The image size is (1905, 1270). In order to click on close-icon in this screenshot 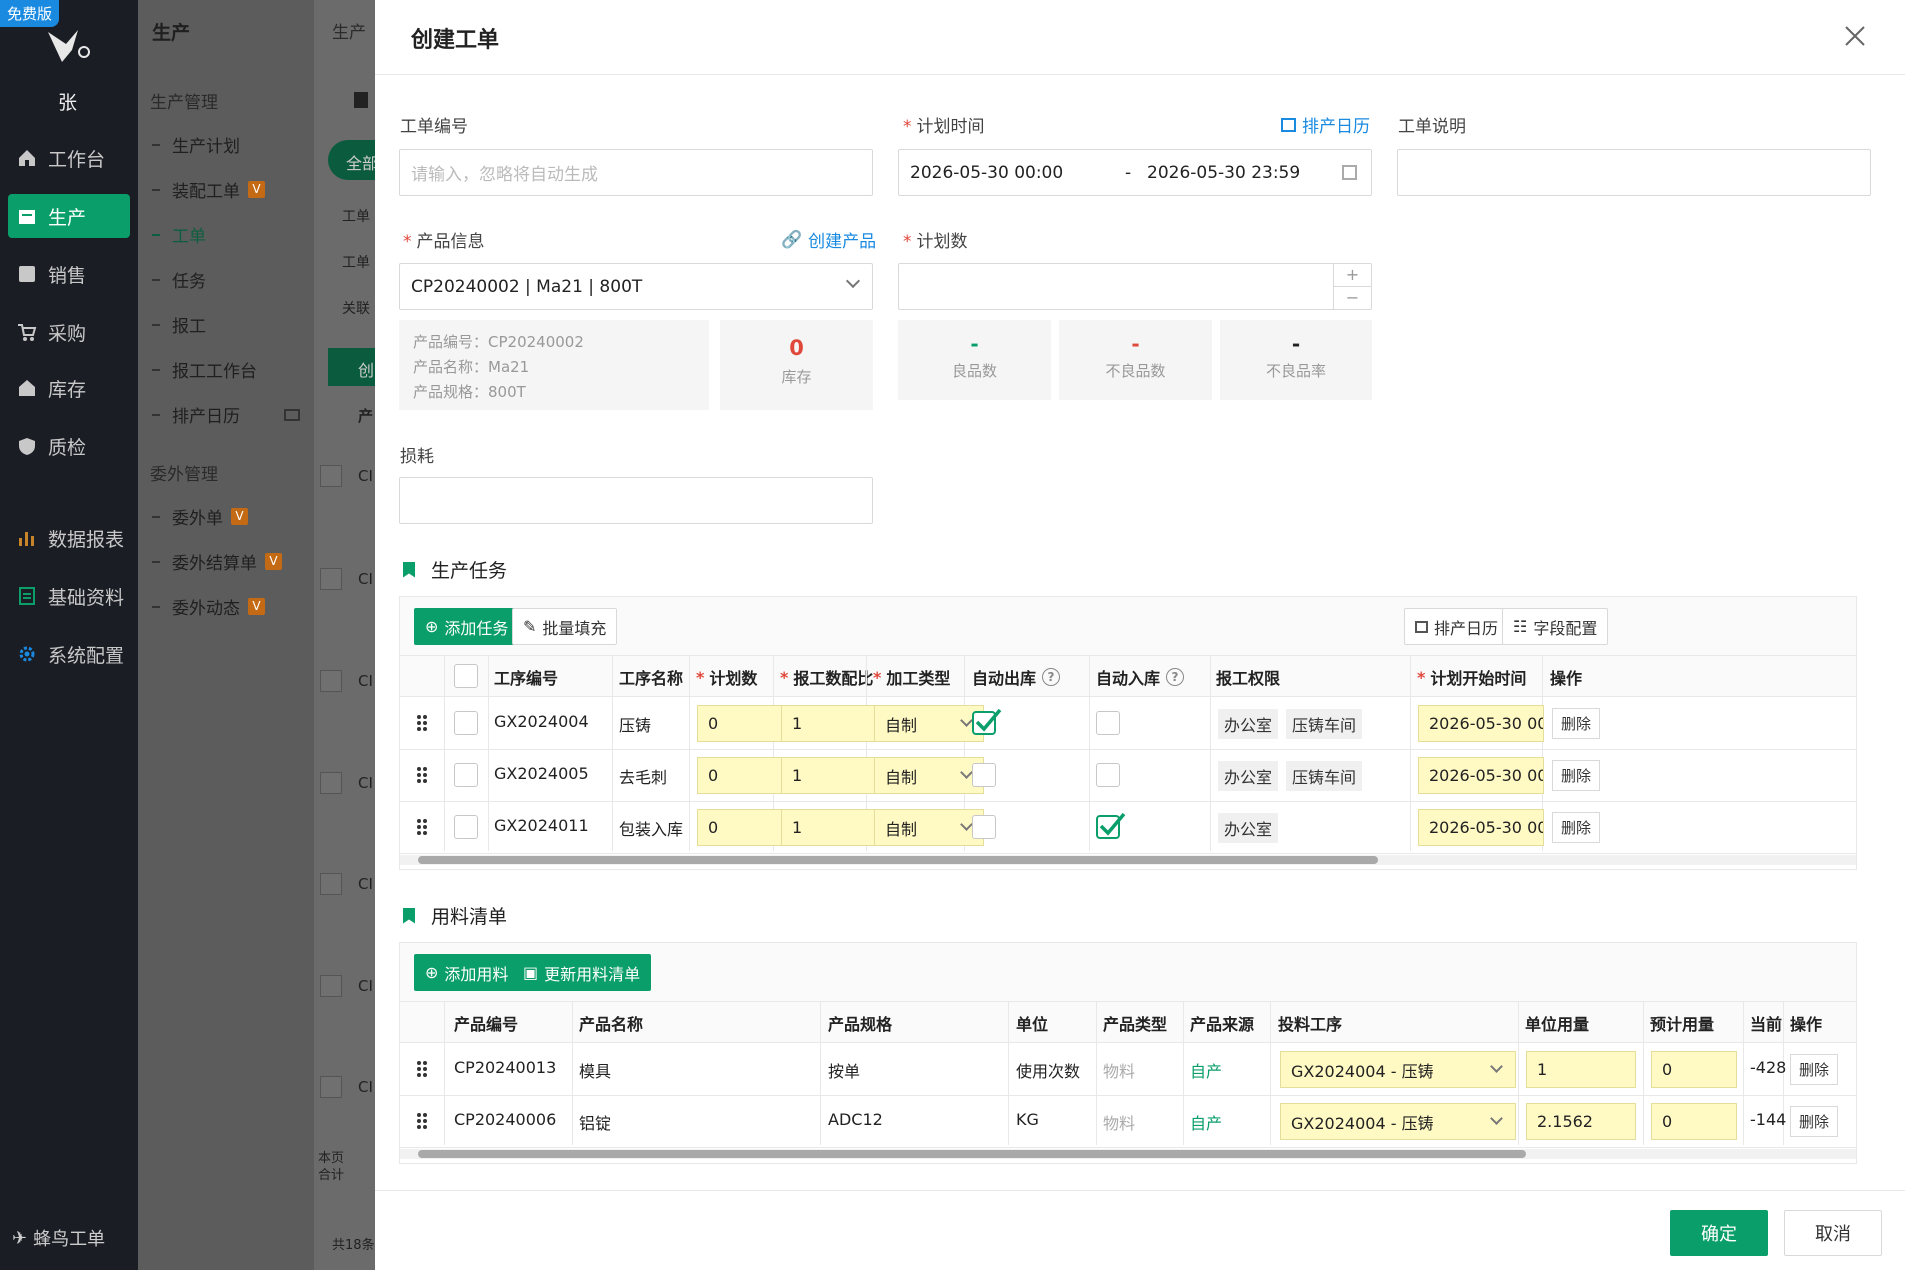, I will do `click(1855, 36)`.